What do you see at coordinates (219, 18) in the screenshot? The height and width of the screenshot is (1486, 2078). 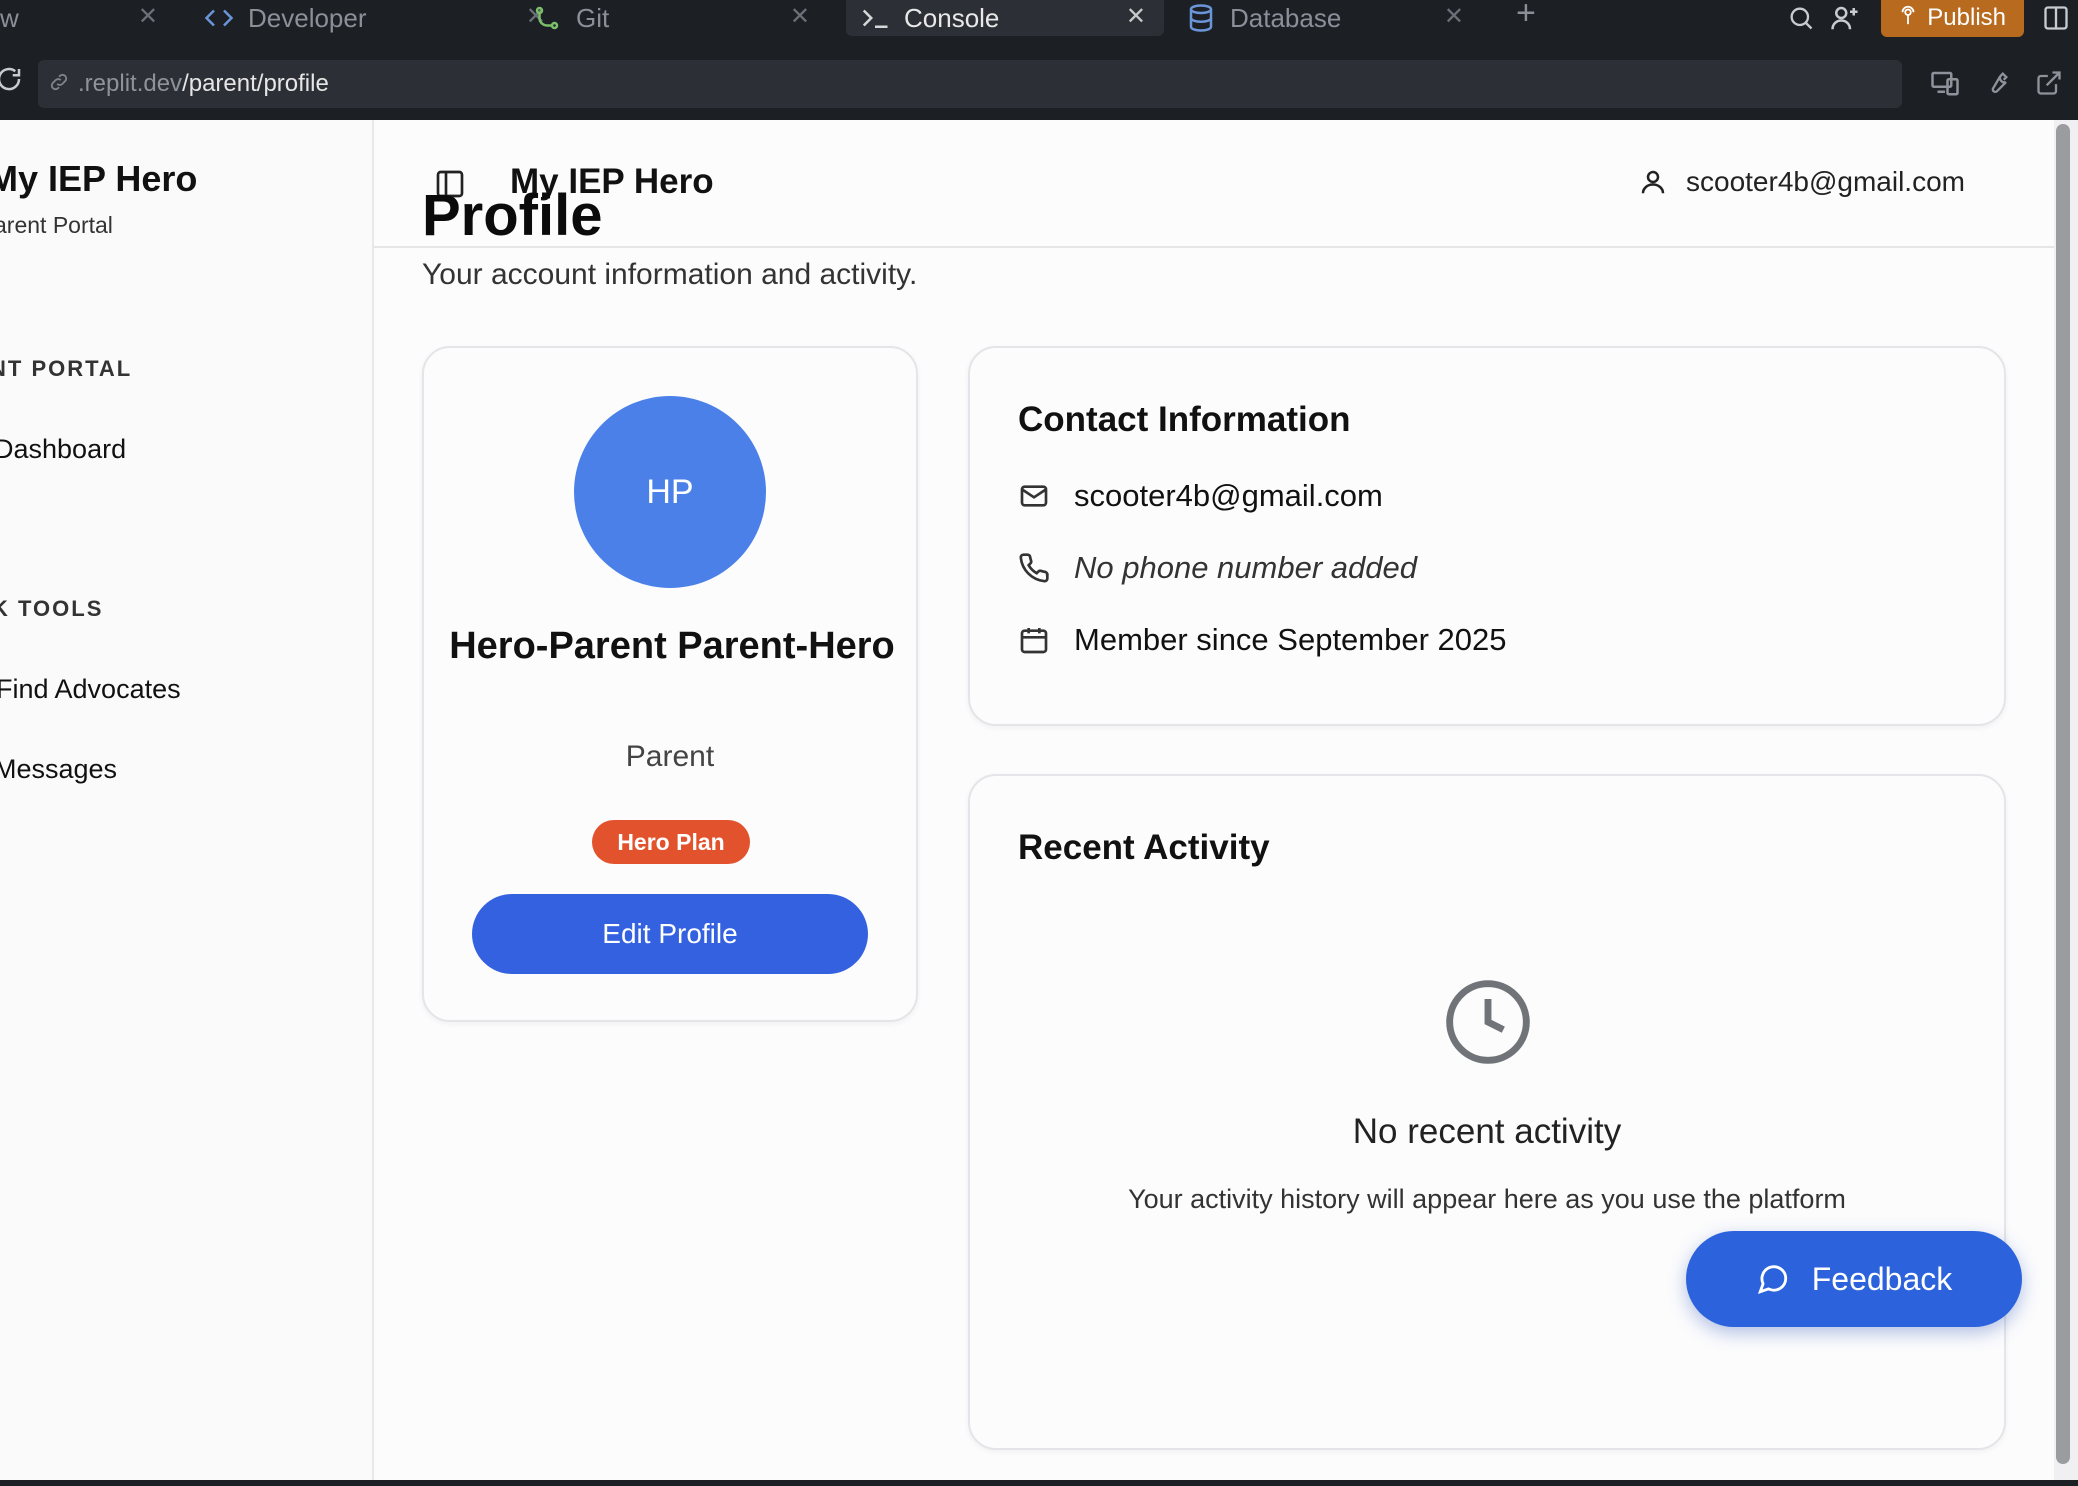 I see `code-icon` at bounding box center [219, 18].